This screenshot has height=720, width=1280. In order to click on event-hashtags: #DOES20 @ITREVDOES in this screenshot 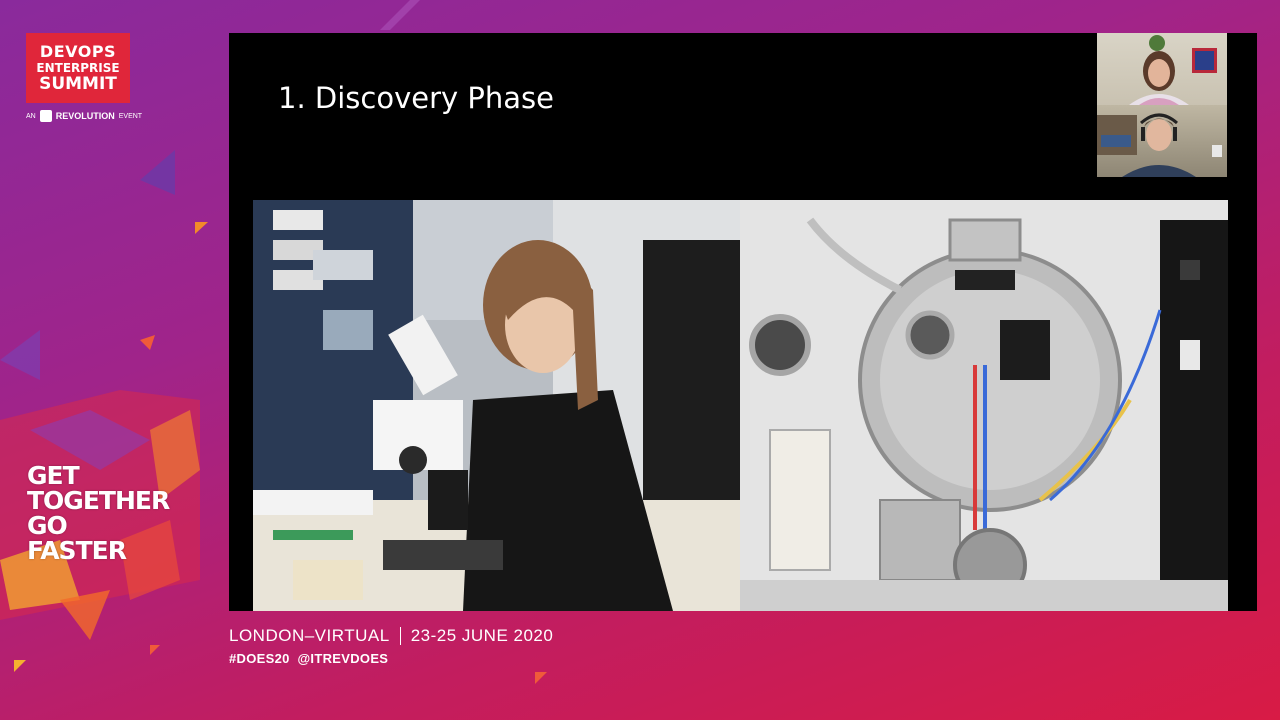, I will do `click(309, 658)`.